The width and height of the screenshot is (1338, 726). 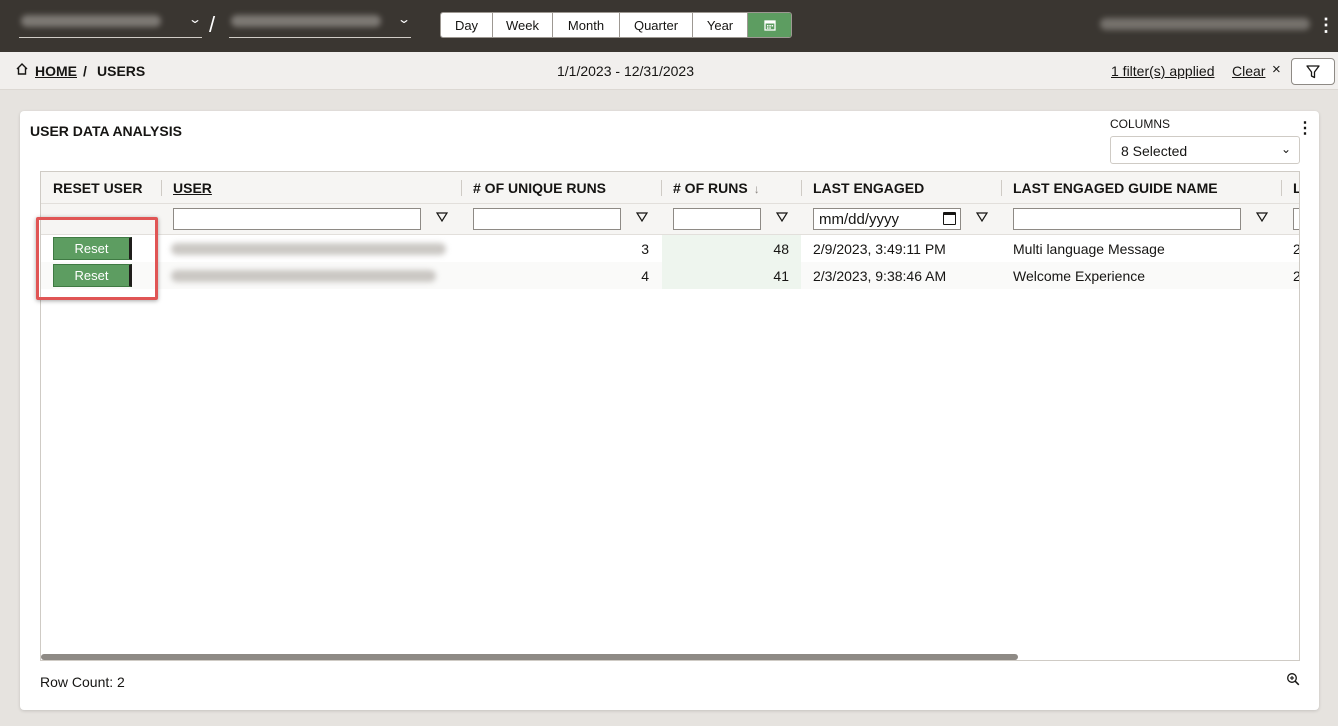 I want to click on header-last-guide: LAST ENGAGED GUIDE NAME, so click(x=1141, y=188).